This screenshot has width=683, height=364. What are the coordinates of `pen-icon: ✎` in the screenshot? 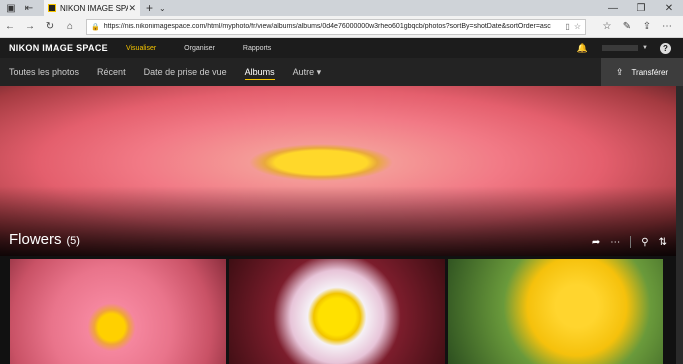 It's located at (627, 26).